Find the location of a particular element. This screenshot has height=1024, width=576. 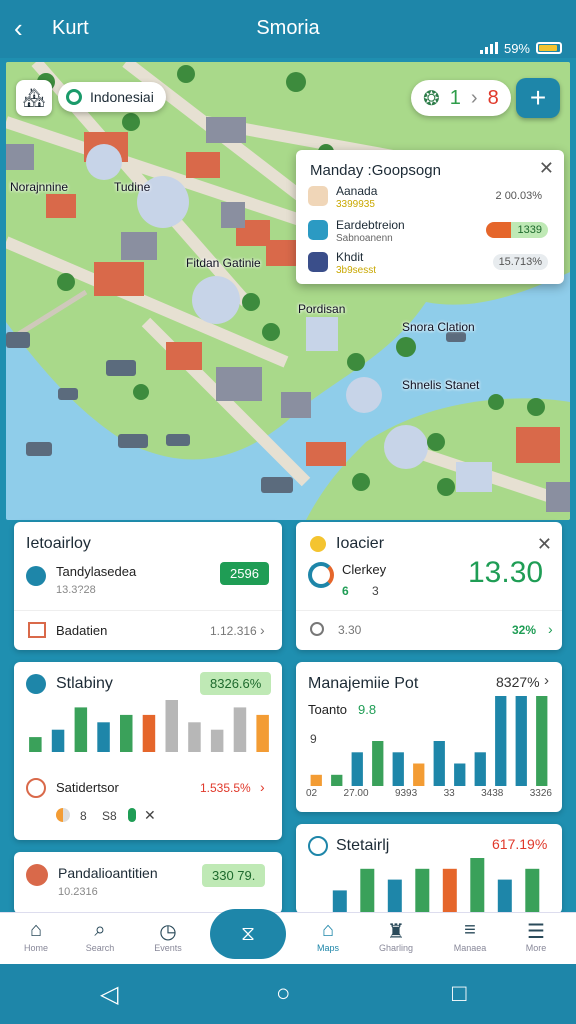

score-right: 8 is located at coordinates (493, 97).